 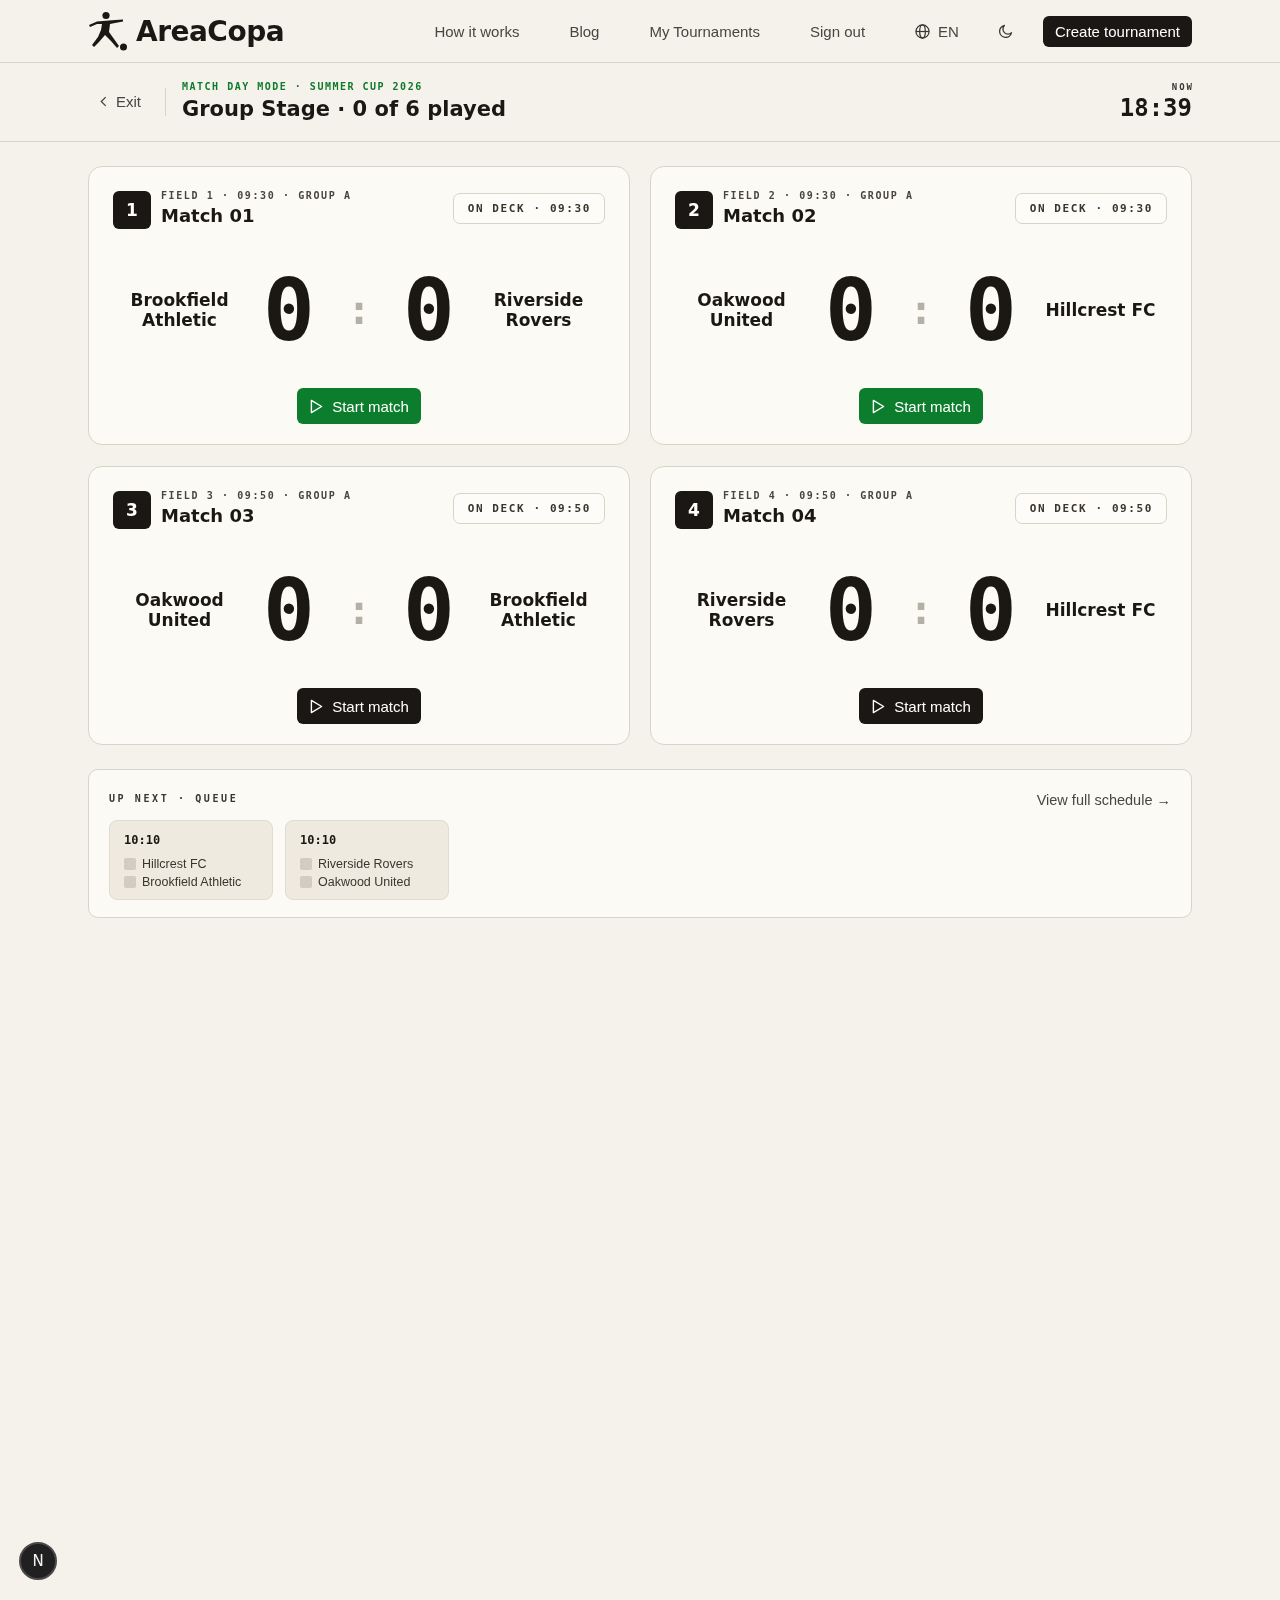 I want to click on create-tournament-button: Create tournament, so click(x=1117, y=31).